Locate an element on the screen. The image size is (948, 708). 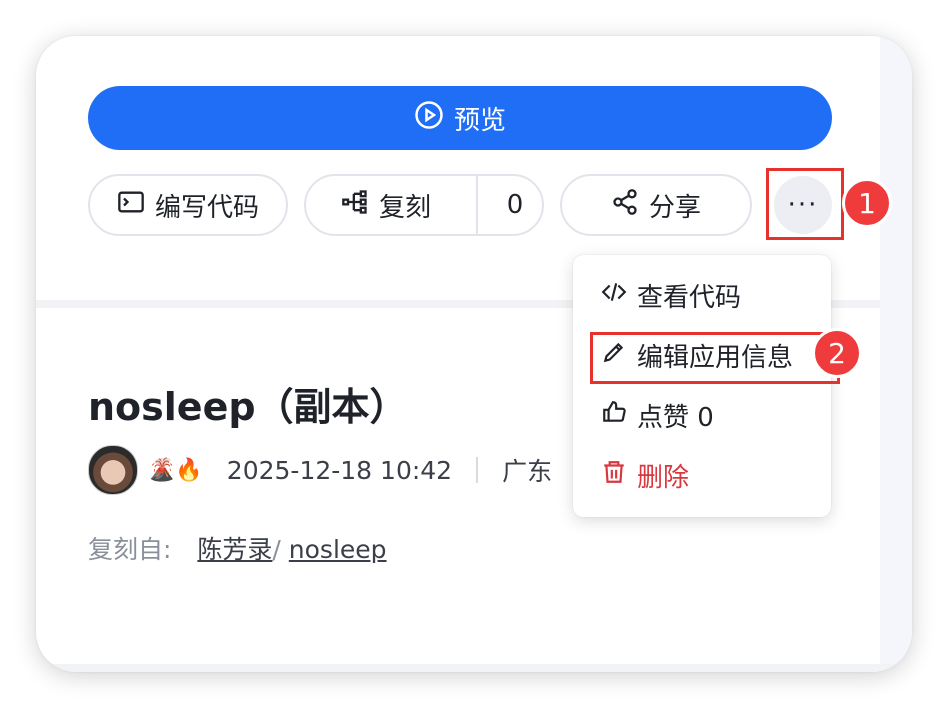
app-meta: 🌋🔥 2025-12-18 10:42 广东 is located at coordinates (320, 470).